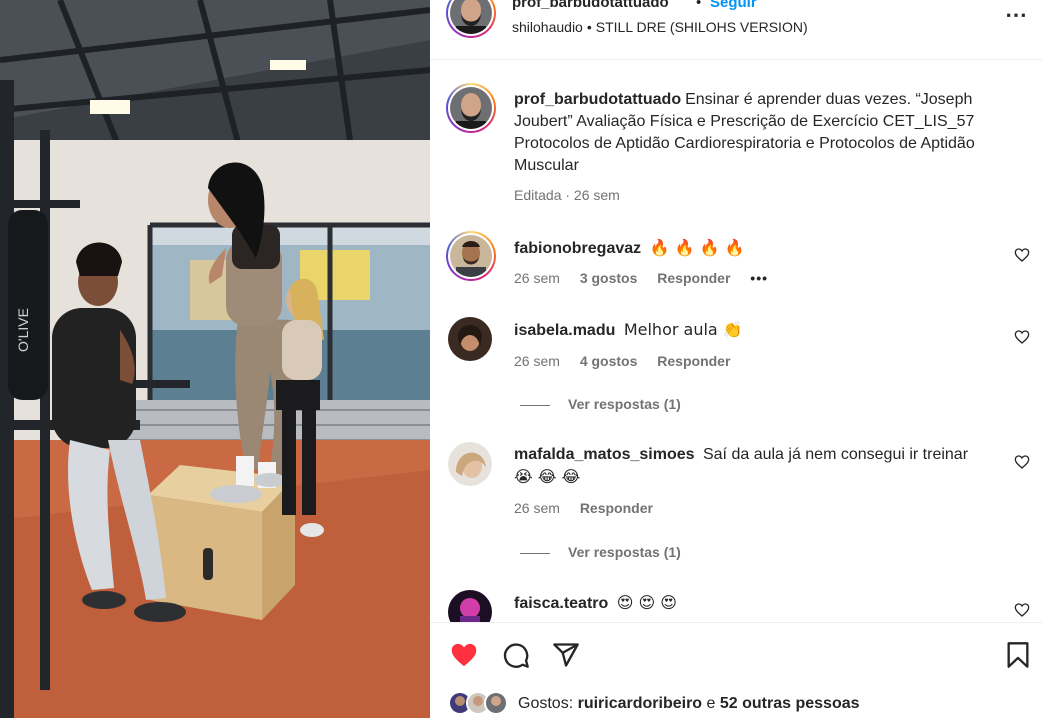  What do you see at coordinates (646, 602) in the screenshot?
I see `comment-body: 😍 😍 😍` at bounding box center [646, 602].